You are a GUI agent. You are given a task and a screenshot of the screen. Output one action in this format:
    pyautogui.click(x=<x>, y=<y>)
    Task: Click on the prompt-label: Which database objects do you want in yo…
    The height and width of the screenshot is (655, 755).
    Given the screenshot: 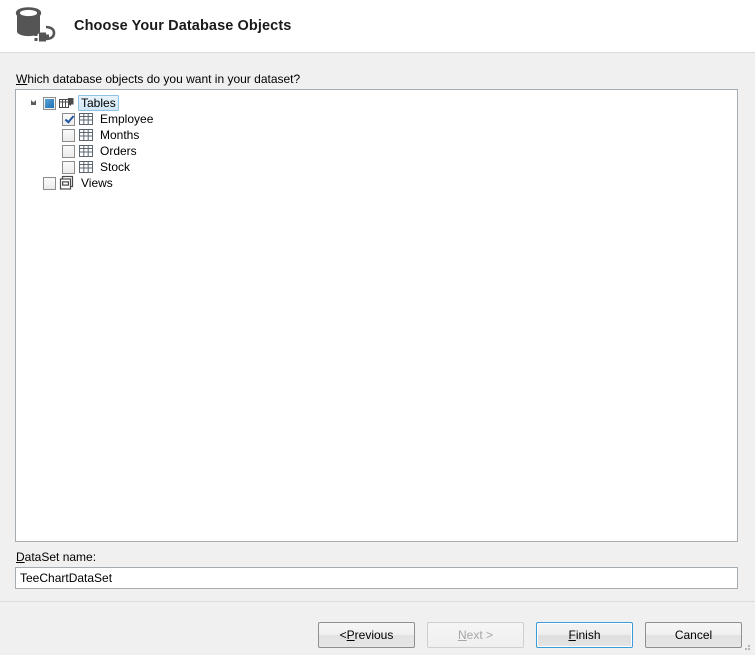 What is the action you would take?
    pyautogui.click(x=158, y=79)
    